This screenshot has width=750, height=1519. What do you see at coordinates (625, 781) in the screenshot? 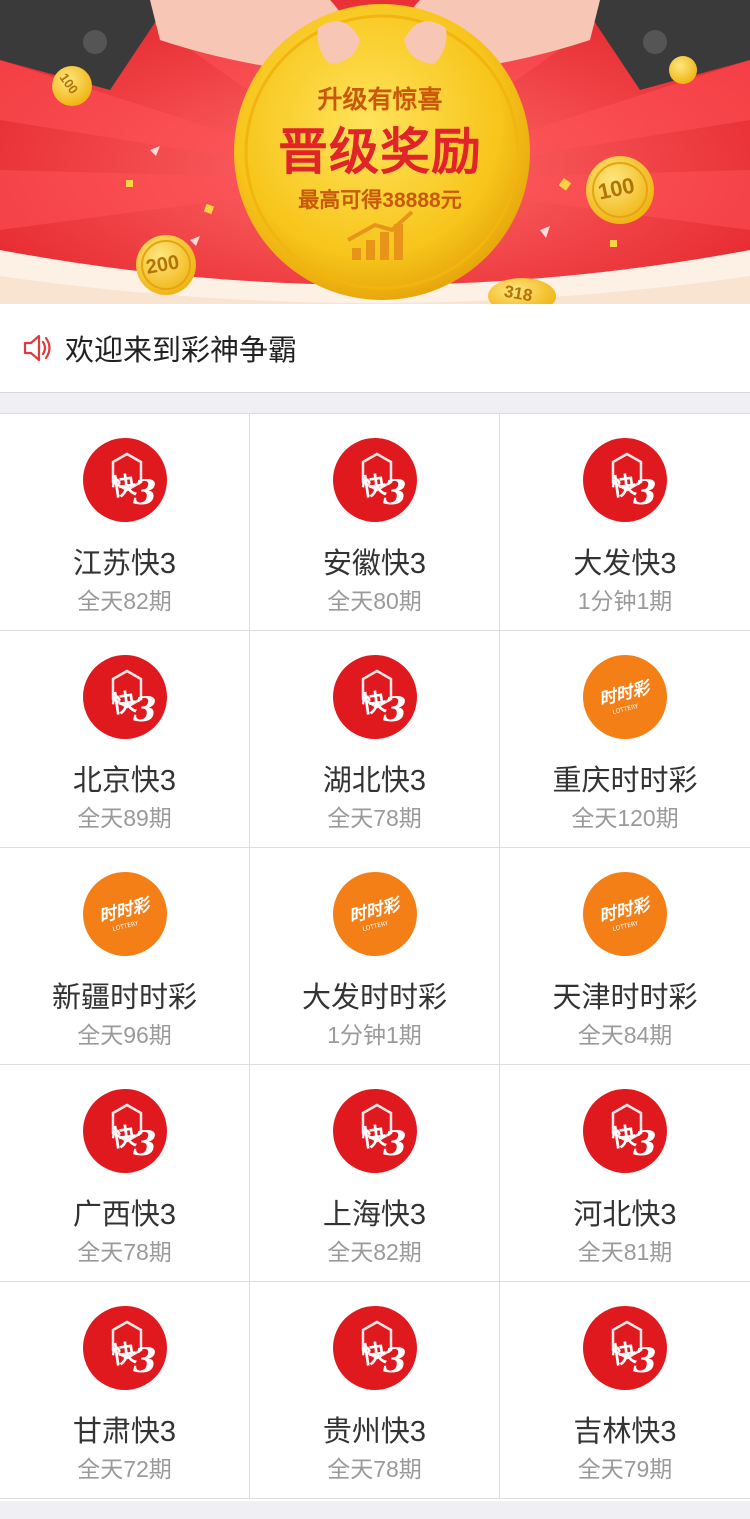
I see `game-name: 重庆时时彩` at bounding box center [625, 781].